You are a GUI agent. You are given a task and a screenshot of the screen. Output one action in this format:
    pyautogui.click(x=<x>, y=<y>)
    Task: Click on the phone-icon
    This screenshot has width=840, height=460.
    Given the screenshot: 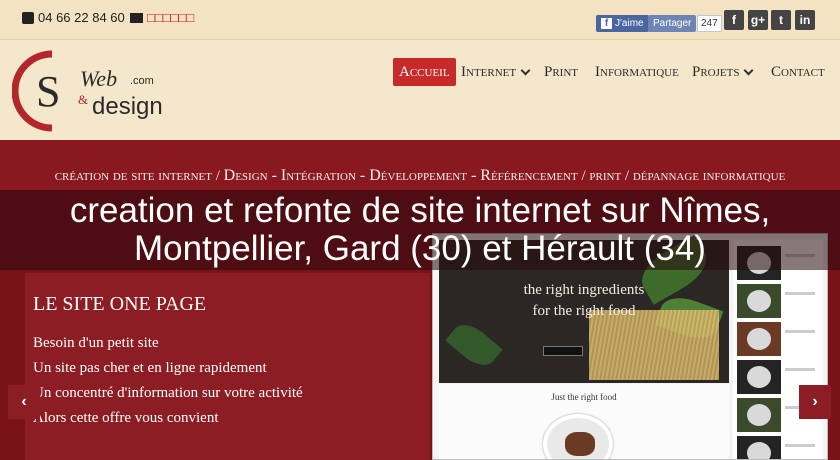 What is the action you would take?
    pyautogui.click(x=28, y=17)
    